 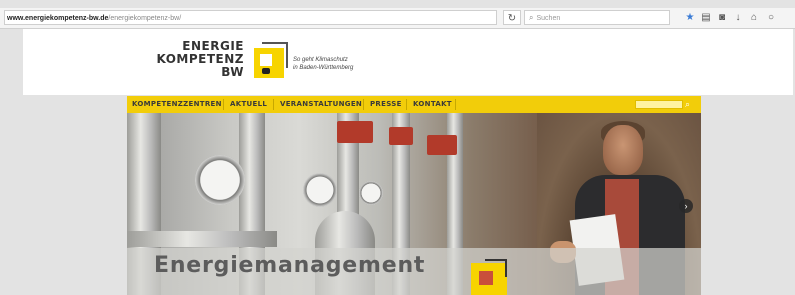 I want to click on nav-item-aktuell: AKTUELL, so click(x=248, y=104).